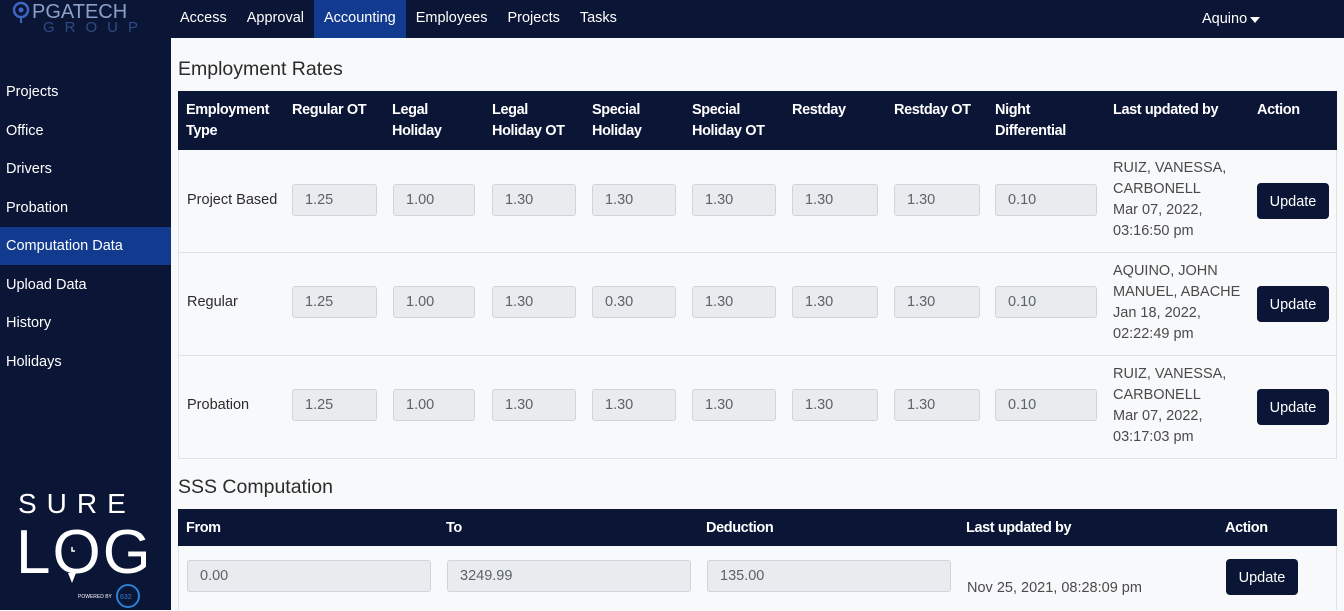  Describe the element at coordinates (819, 110) in the screenshot. I see `header-restday: Restday` at that location.